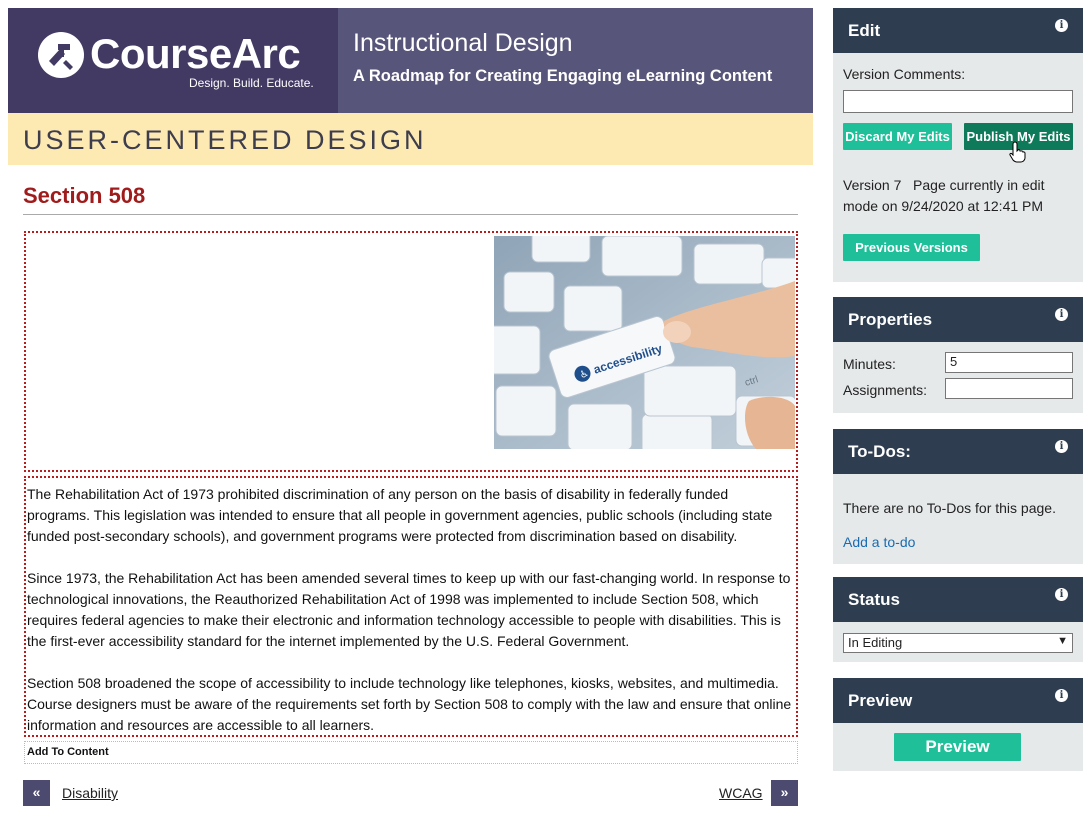 This screenshot has height=823, width=1091. Describe the element at coordinates (875, 642) in the screenshot. I see `status-selected-value: In Editing` at that location.